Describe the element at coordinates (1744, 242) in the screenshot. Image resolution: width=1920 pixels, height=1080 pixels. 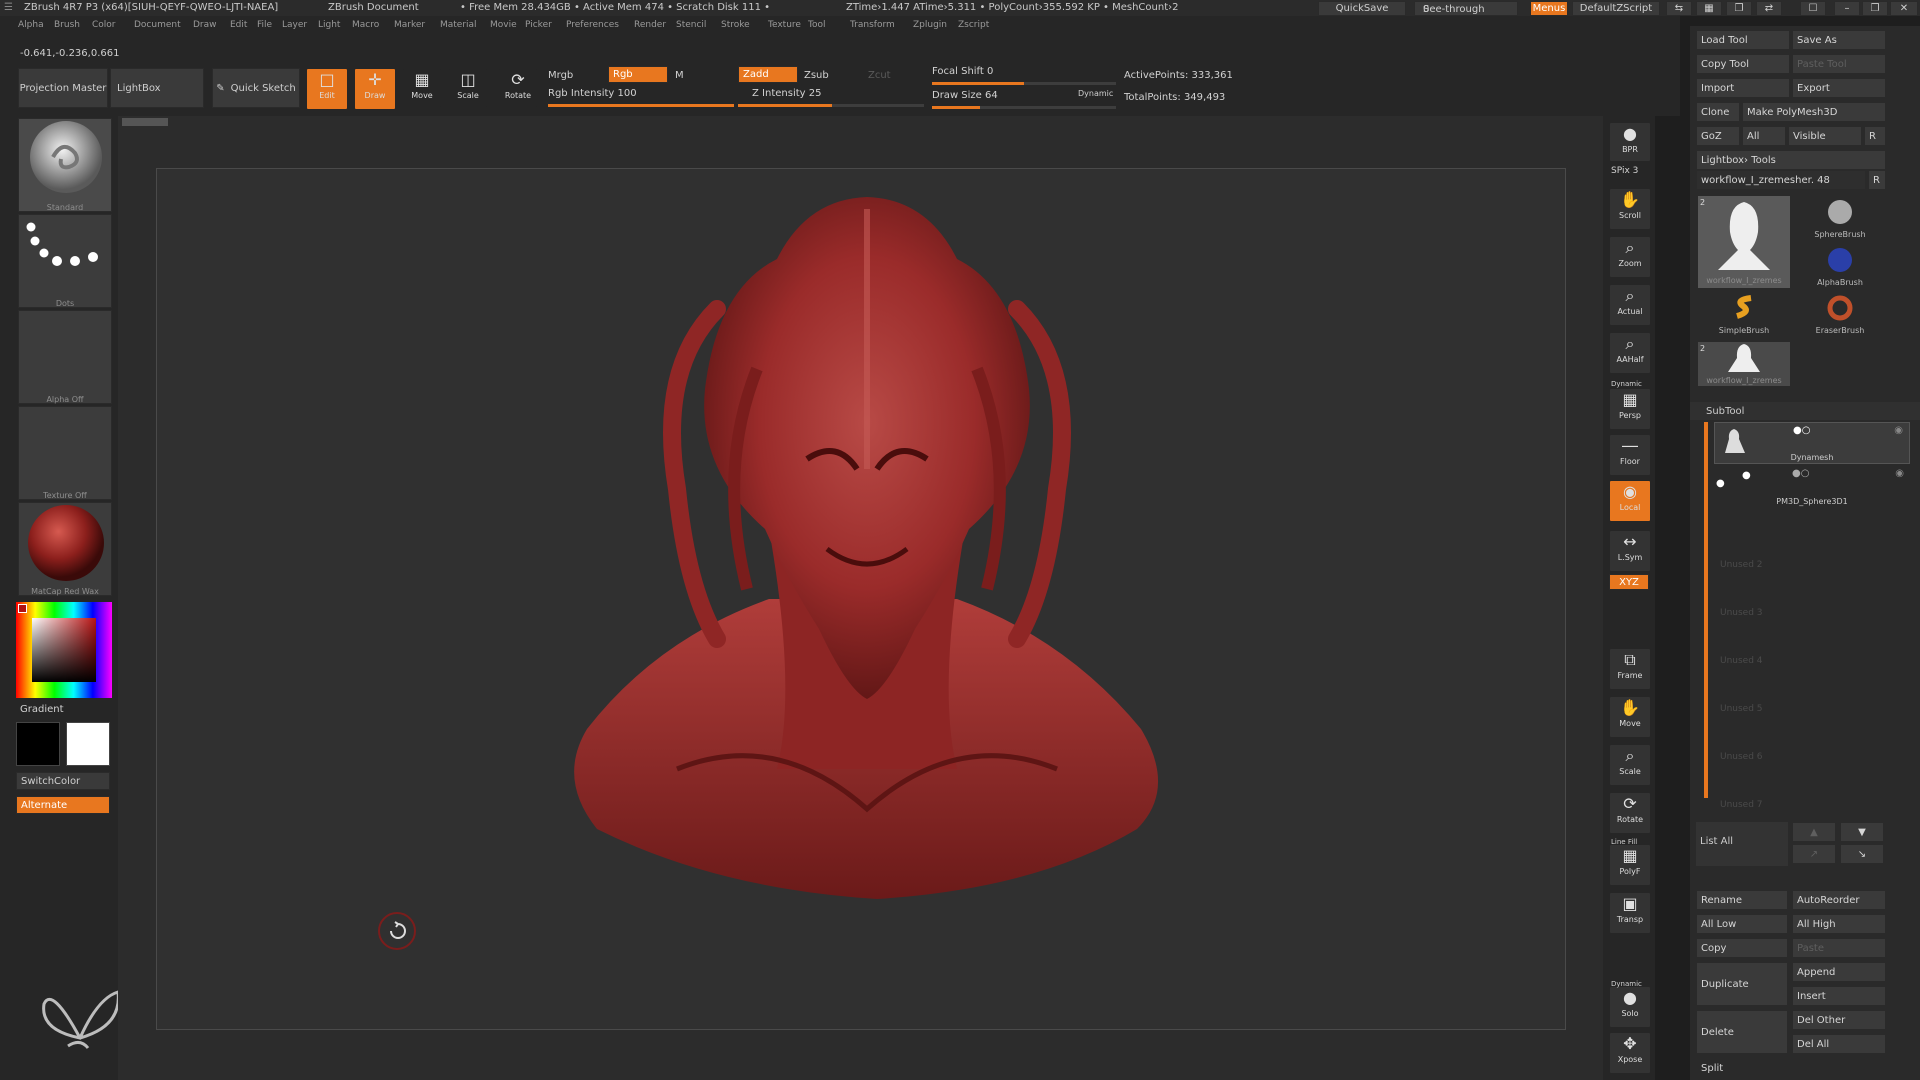
I see `tool-thumb-workflow: workflow_I_zremes 2` at that location.